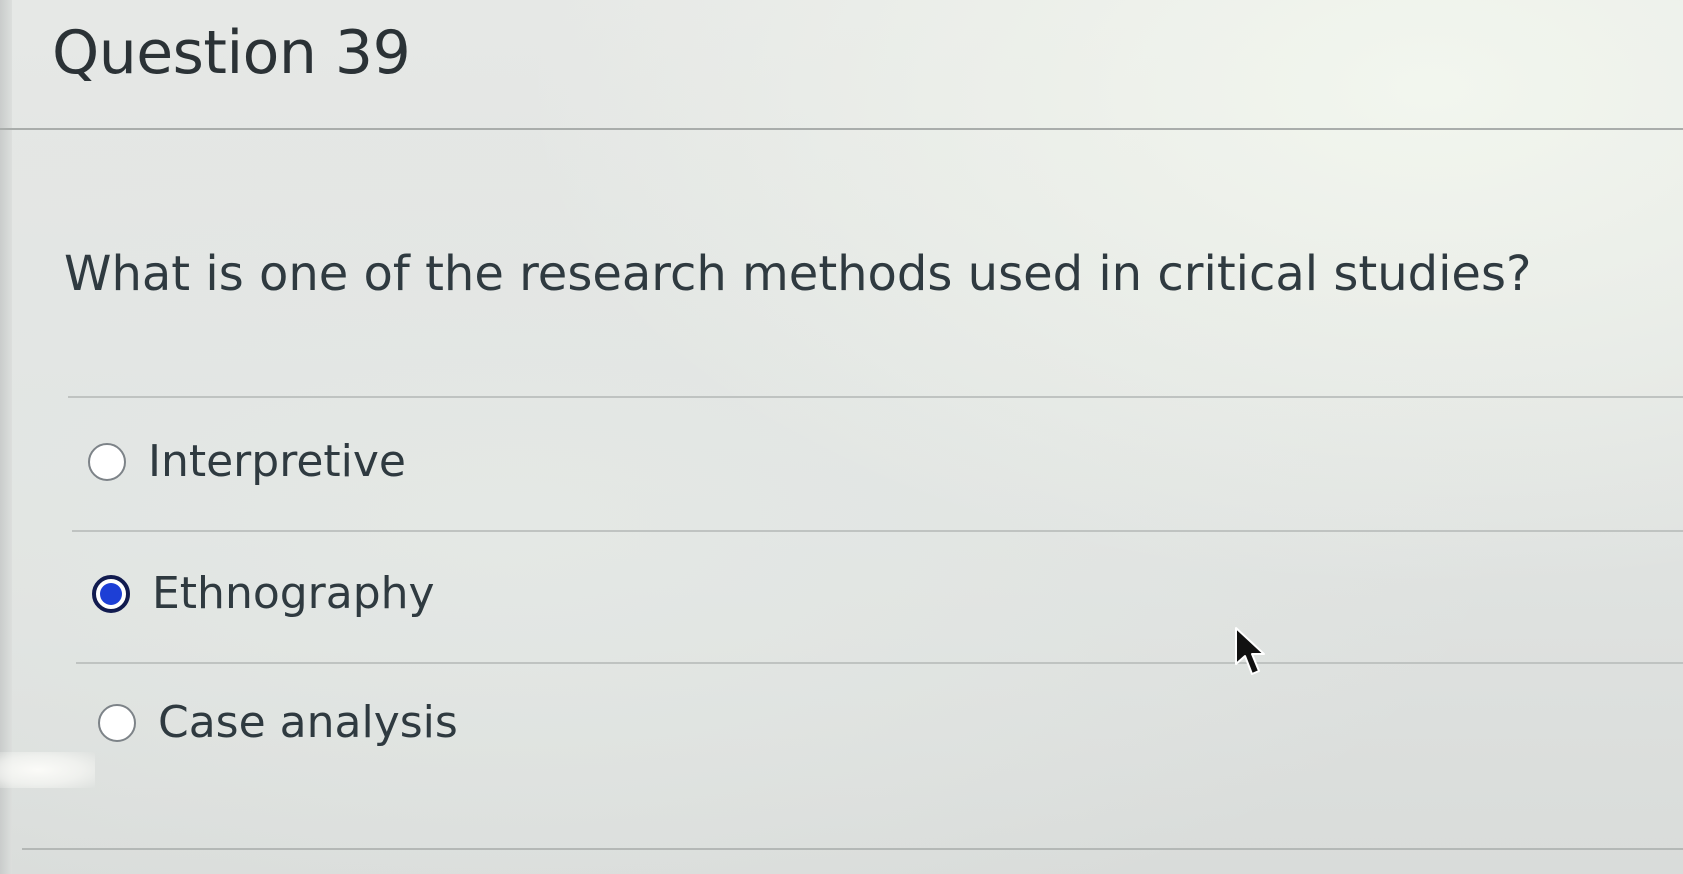  Describe the element at coordinates (841, 129) in the screenshot. I see `header-divider` at that location.